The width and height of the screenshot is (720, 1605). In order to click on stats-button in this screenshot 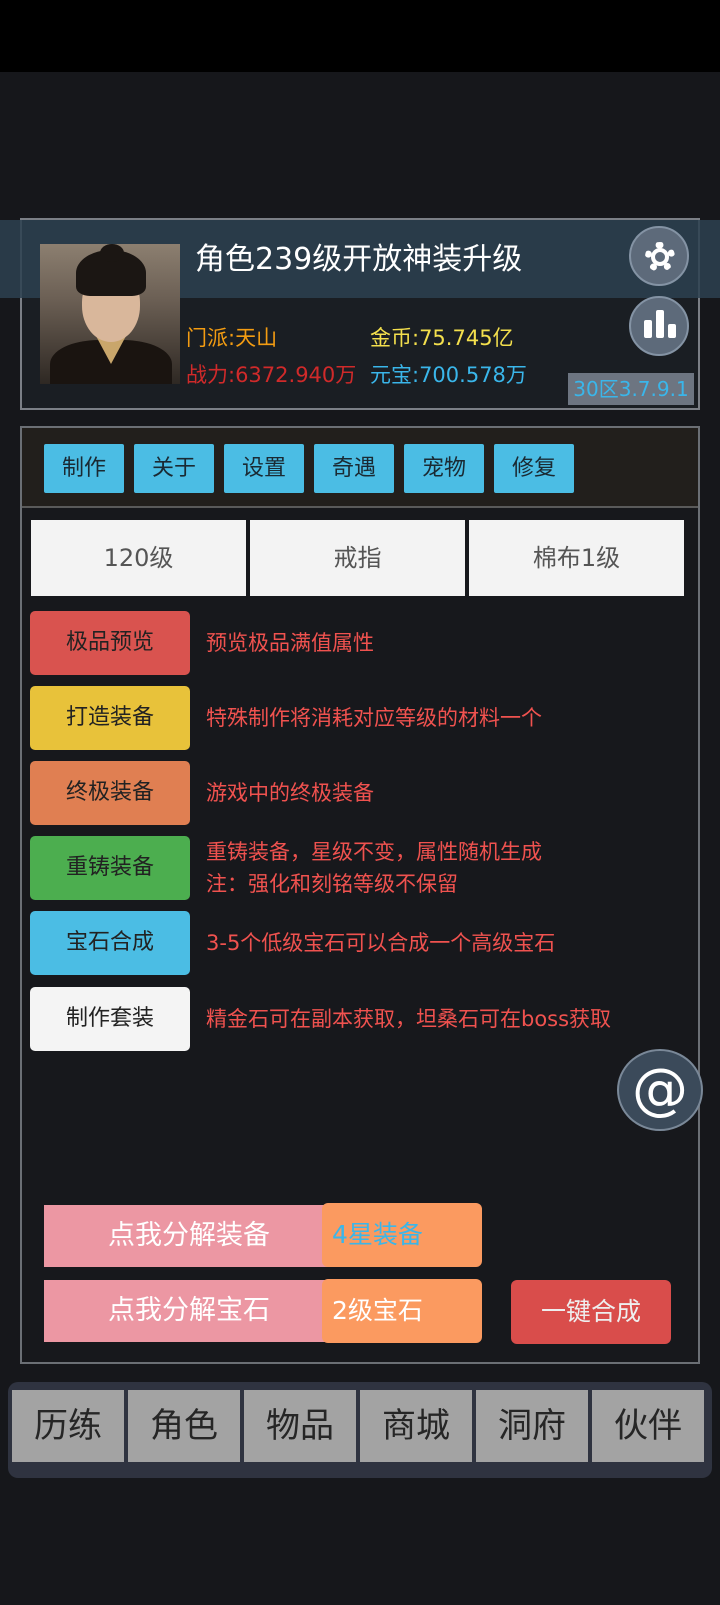, I will do `click(659, 326)`.